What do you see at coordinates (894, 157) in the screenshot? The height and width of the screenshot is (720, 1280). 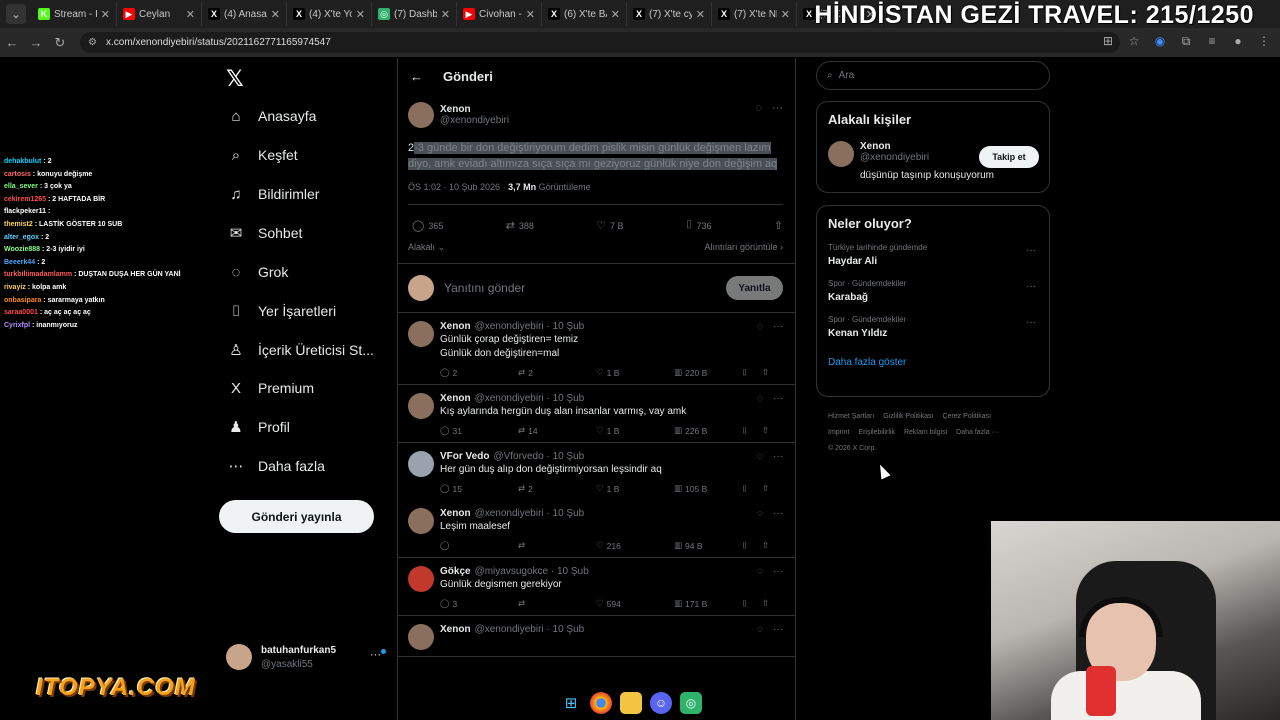 I see `relevant-person-handle: @xenondiyebiri` at bounding box center [894, 157].